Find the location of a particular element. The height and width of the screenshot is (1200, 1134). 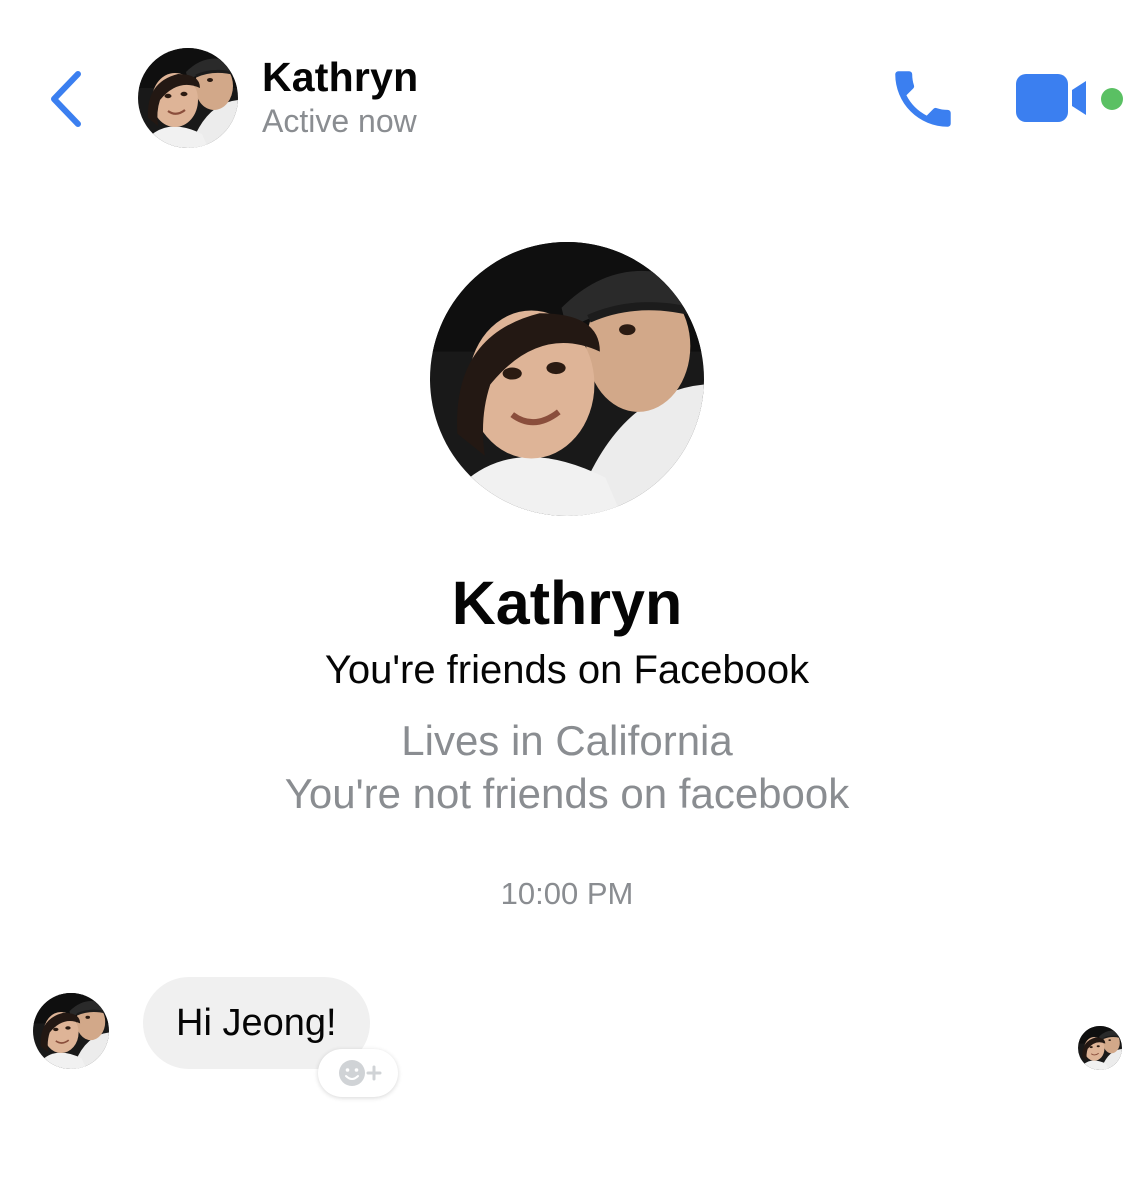

seen-photo is located at coordinates (1100, 1048).